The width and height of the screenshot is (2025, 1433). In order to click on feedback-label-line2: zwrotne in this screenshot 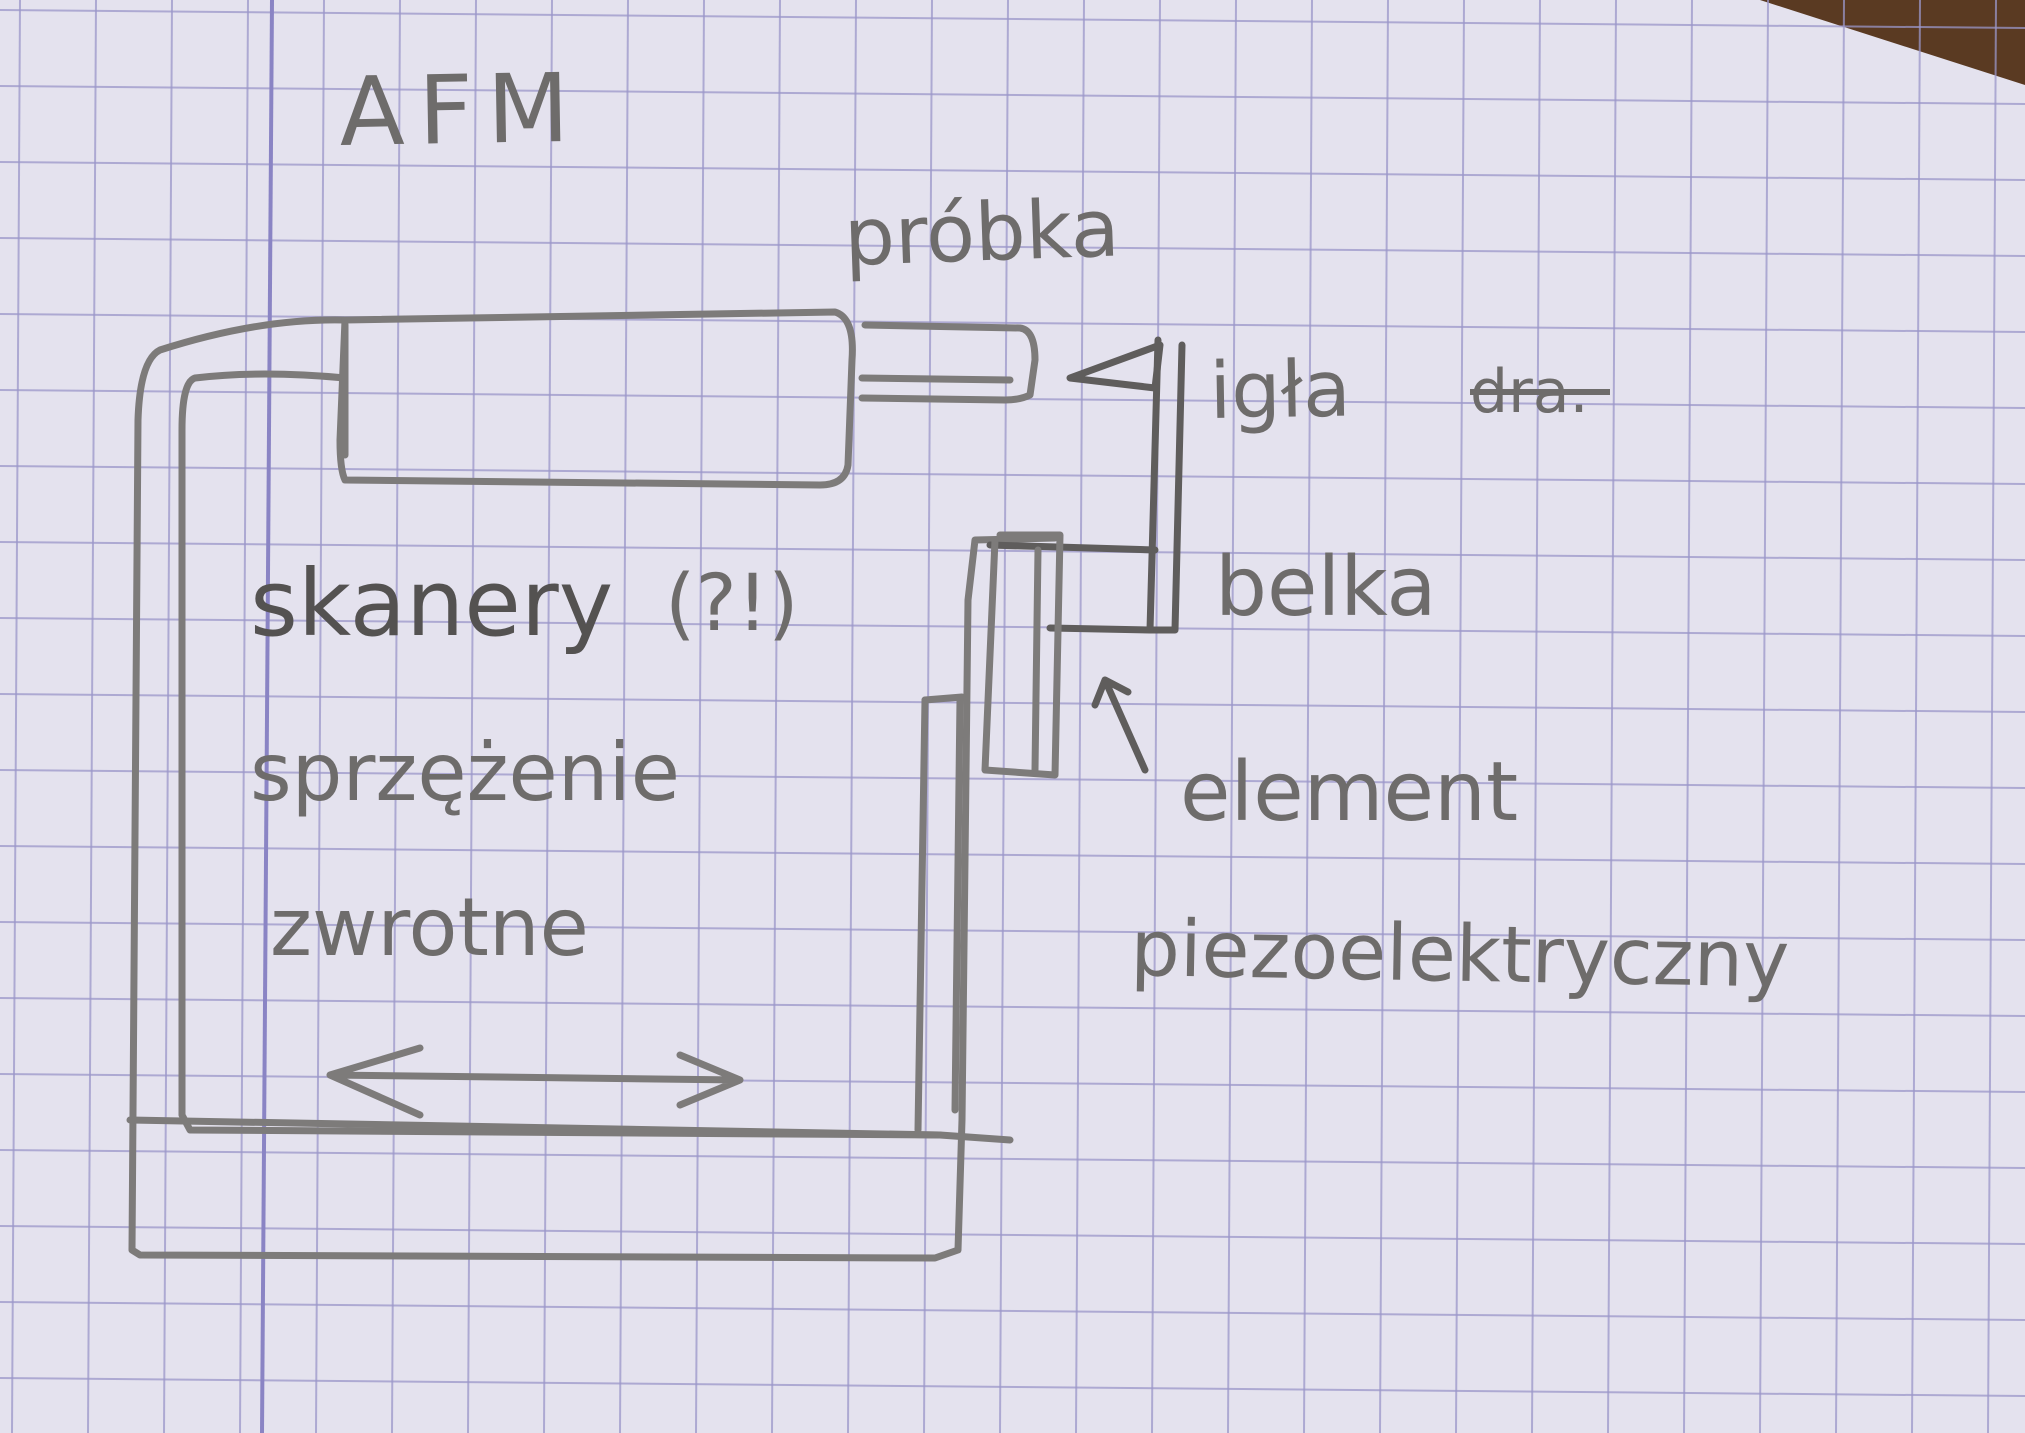, I will do `click(429, 927)`.